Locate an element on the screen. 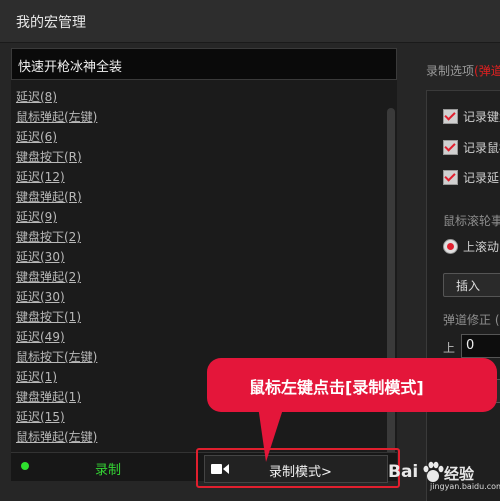 Image resolution: width=500 pixels, height=501 pixels. macro-step: 键盘弹起(R) is located at coordinates (196, 197).